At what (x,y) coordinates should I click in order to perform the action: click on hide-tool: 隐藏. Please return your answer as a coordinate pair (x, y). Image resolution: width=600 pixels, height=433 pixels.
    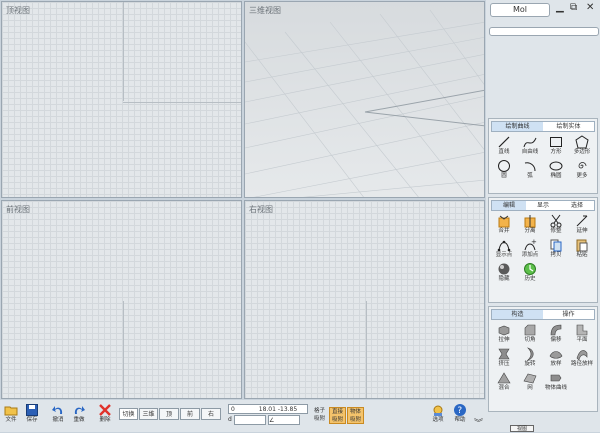
    Looking at the image, I should click on (504, 273).